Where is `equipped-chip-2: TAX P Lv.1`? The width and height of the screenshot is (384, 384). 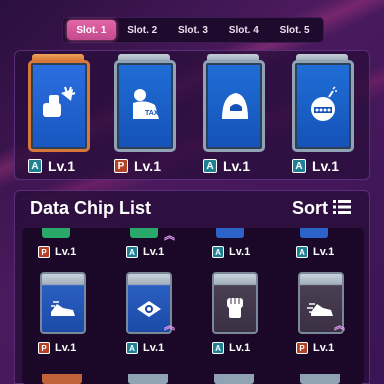
equipped-chip-2: TAX P Lv.1 is located at coordinates (144, 115).